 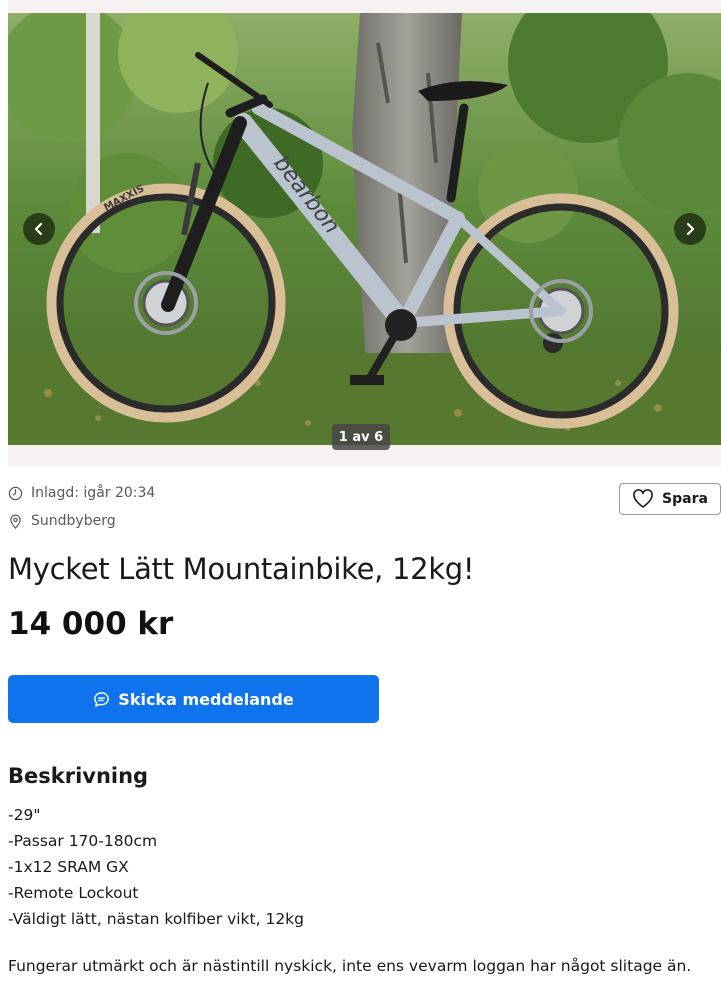 I want to click on posted-row: Inlagd: igår 20:34, so click(x=81, y=493).